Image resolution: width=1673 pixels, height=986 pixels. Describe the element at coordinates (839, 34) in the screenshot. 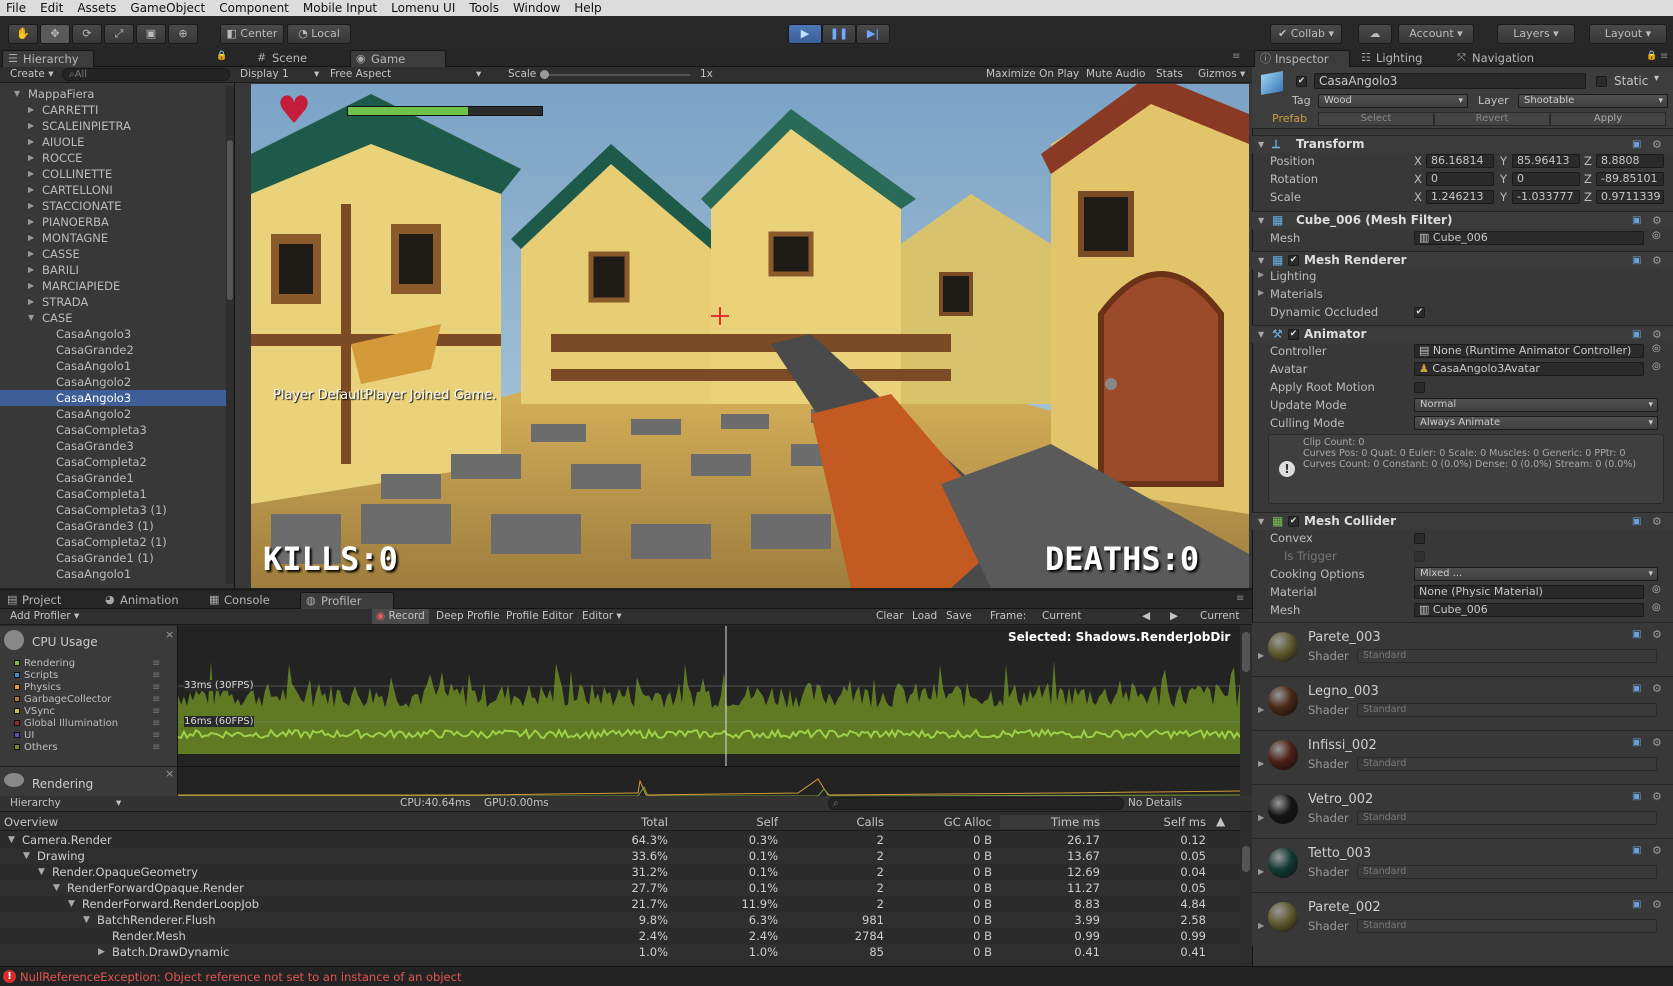

I see `pause-button: ❚❚` at that location.